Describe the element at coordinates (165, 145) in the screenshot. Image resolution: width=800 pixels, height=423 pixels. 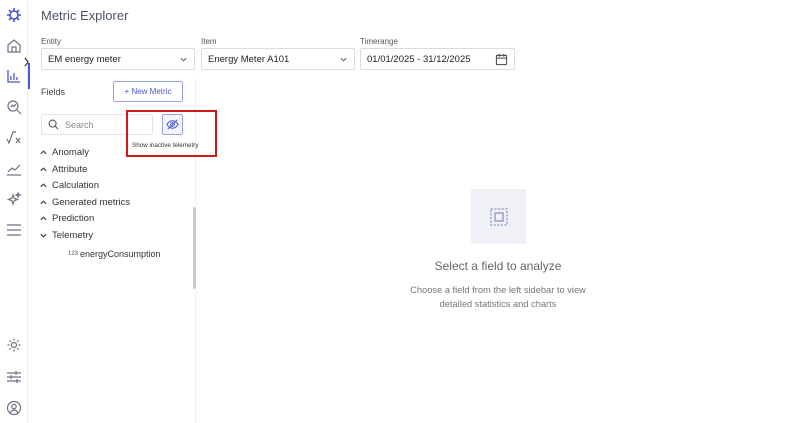
I see `tooltip: Show inactive telemetry` at that location.